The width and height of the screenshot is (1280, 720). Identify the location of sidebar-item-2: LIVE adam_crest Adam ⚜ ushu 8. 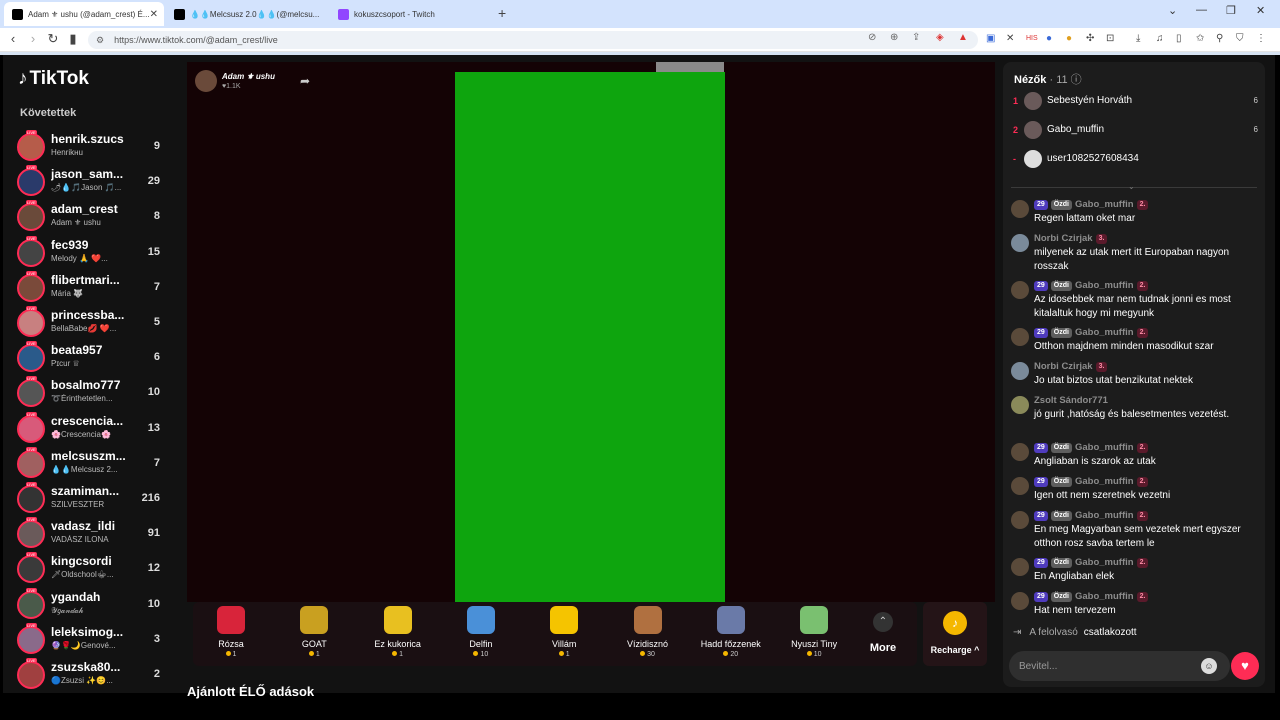
(97, 217).